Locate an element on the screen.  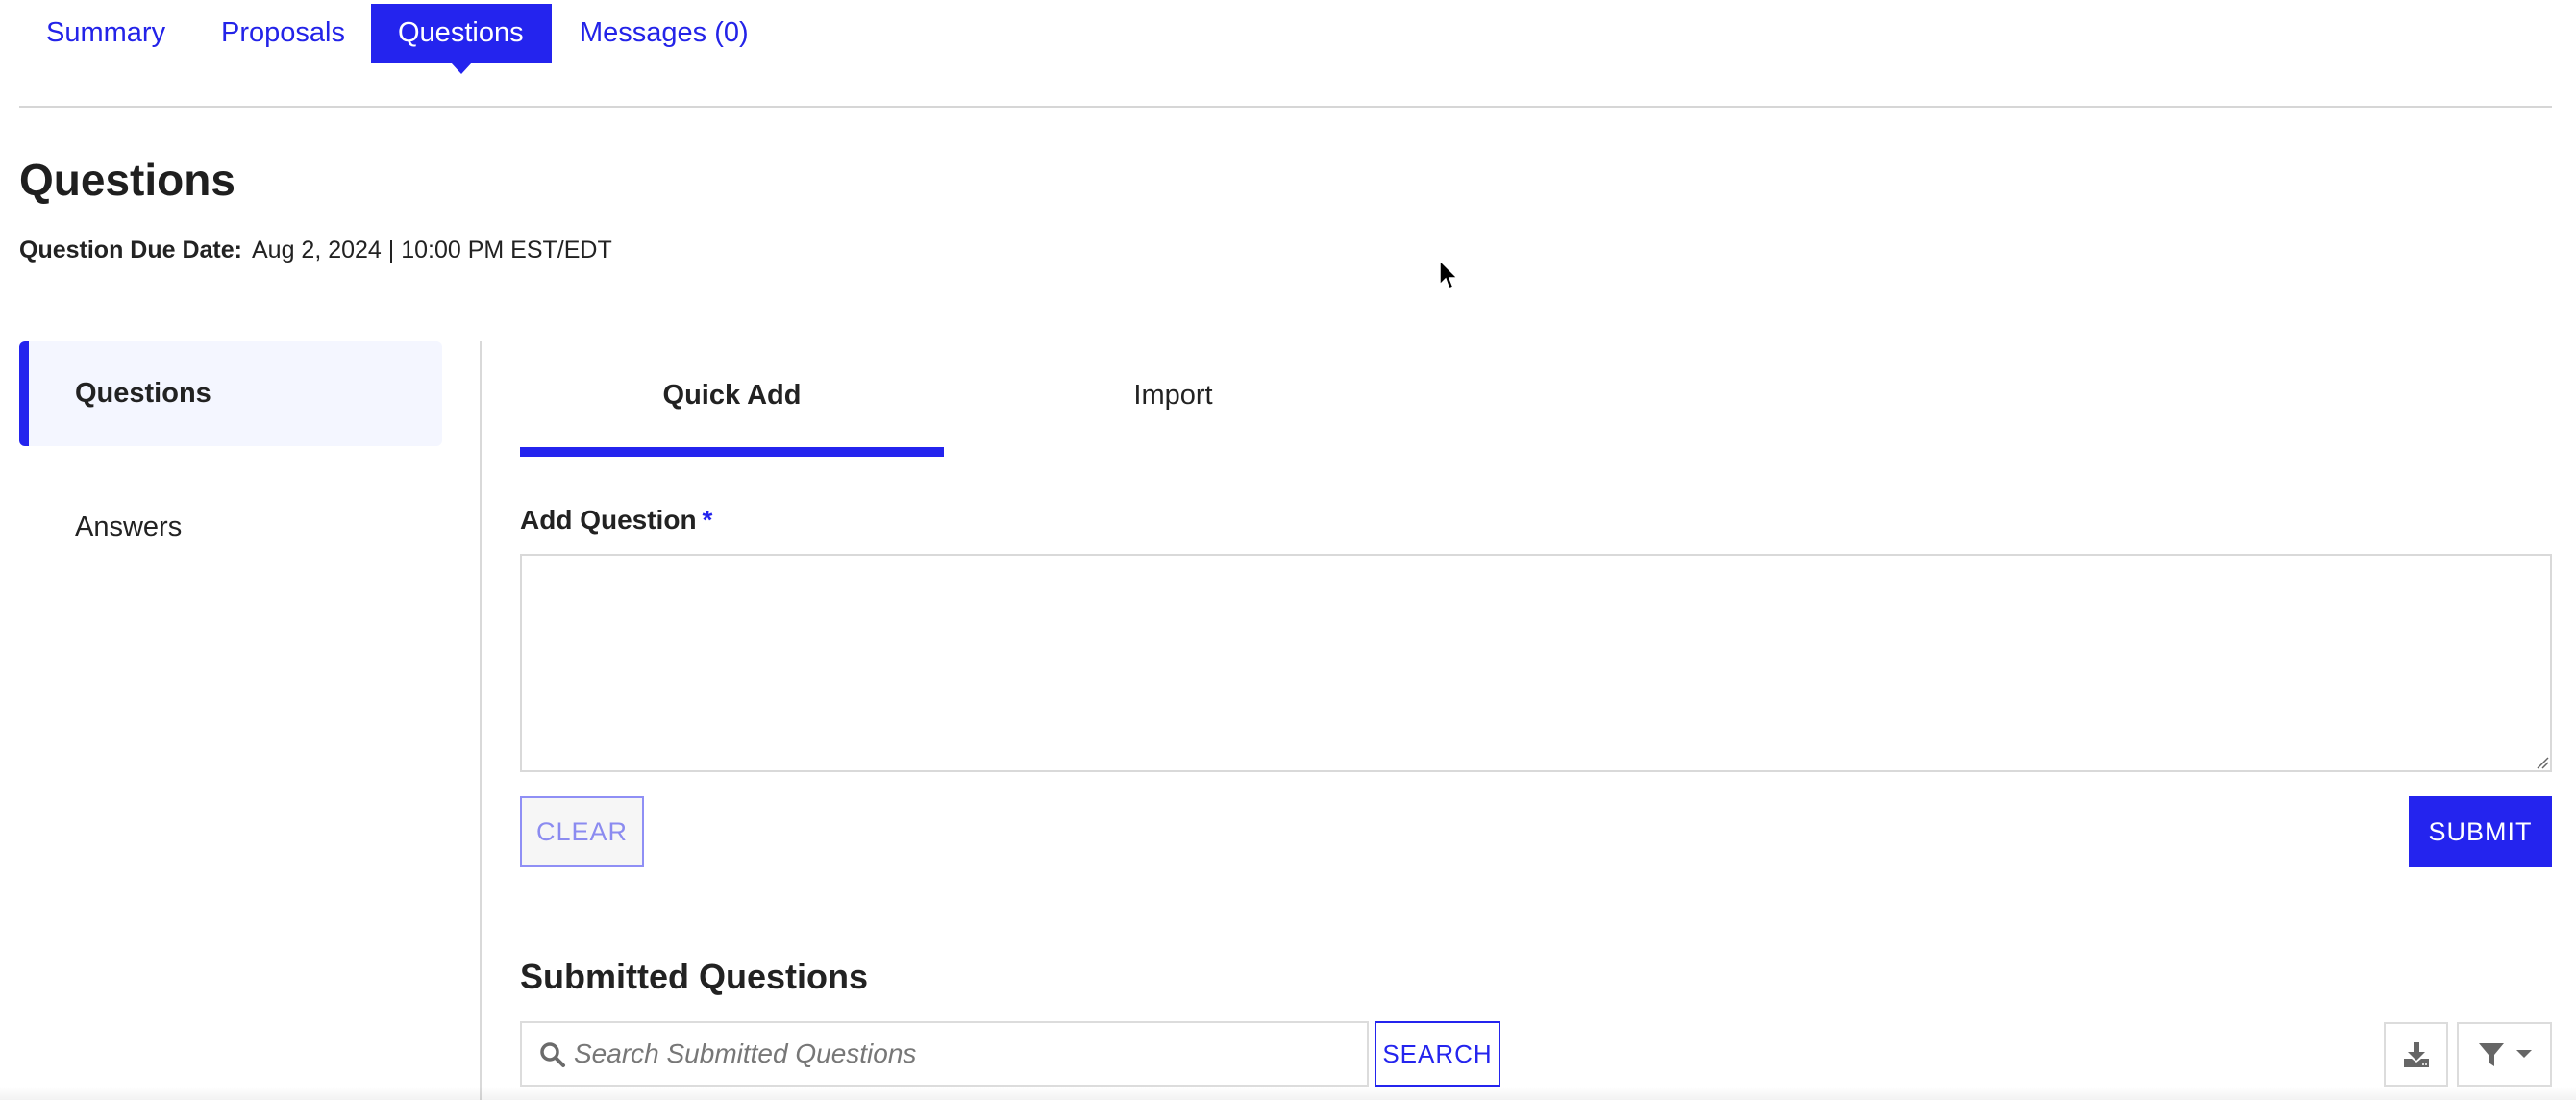
tab-proposals: Proposals is located at coordinates (283, 33).